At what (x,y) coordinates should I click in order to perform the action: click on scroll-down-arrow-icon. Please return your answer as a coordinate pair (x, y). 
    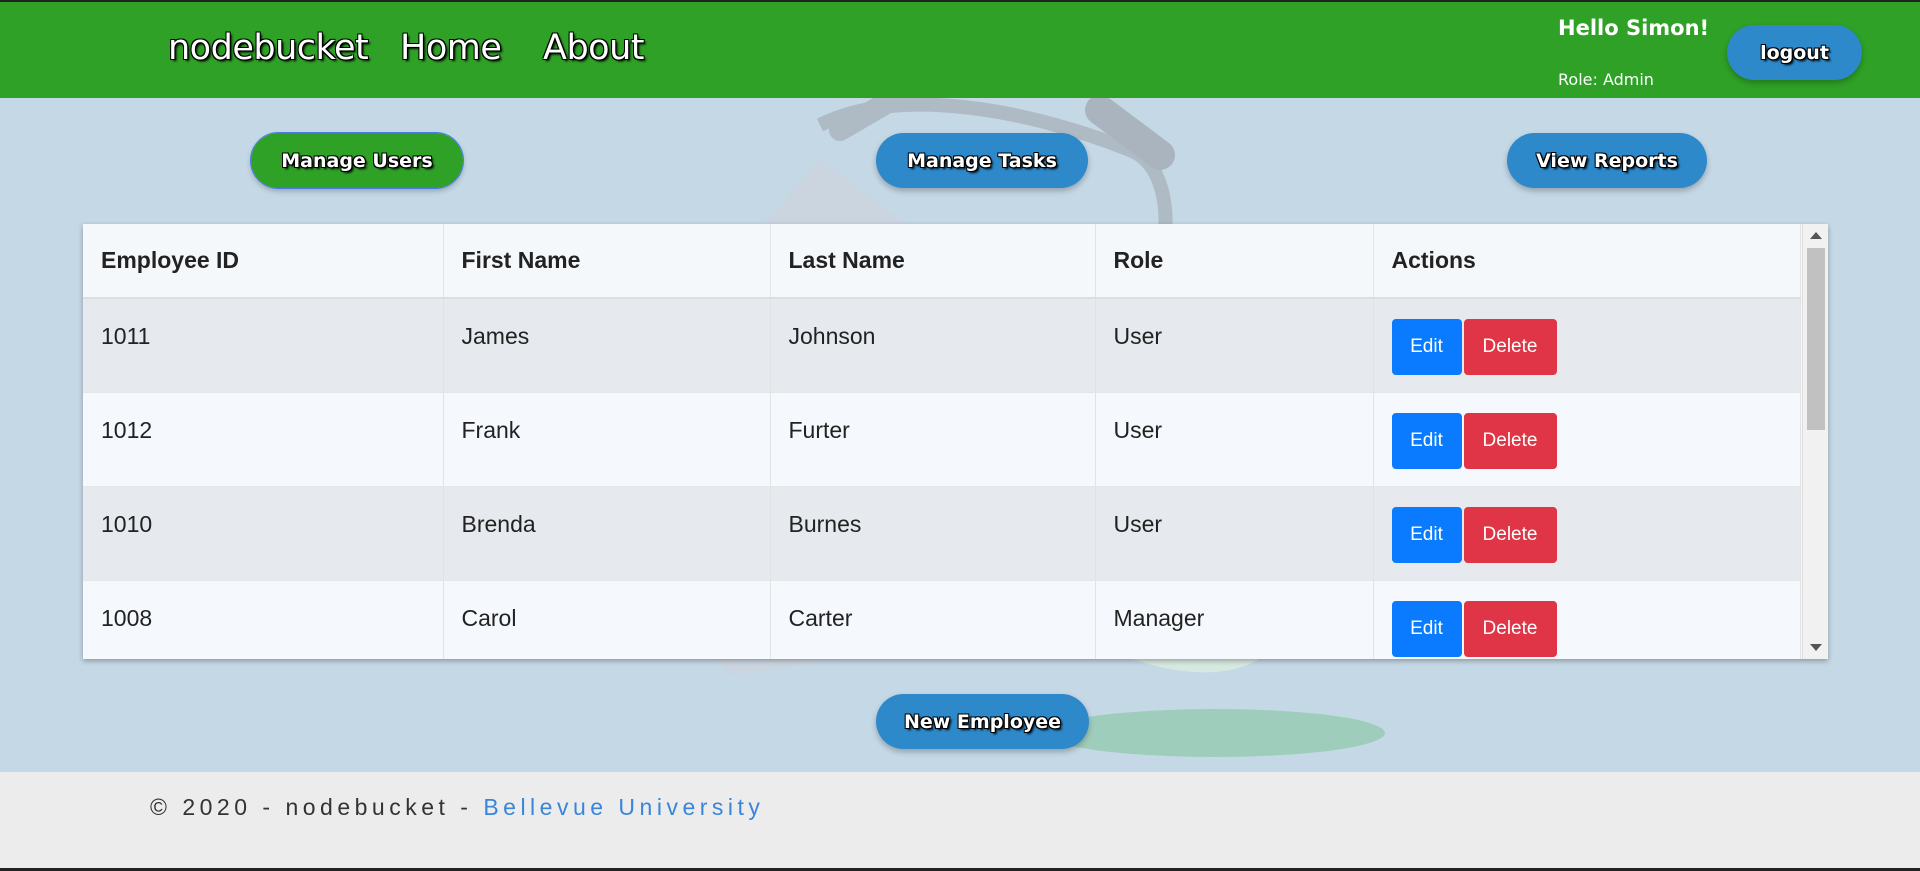
    Looking at the image, I should click on (1816, 647).